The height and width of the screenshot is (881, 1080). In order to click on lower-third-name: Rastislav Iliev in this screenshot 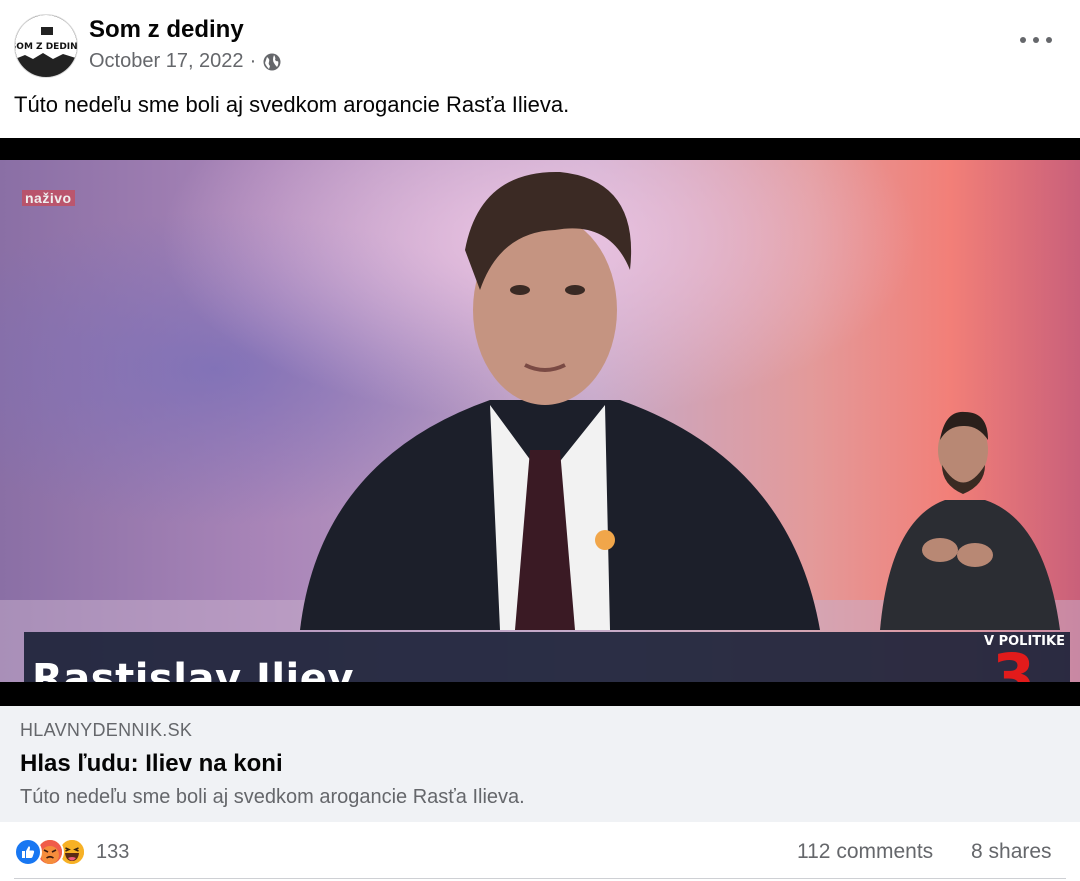, I will do `click(193, 669)`.